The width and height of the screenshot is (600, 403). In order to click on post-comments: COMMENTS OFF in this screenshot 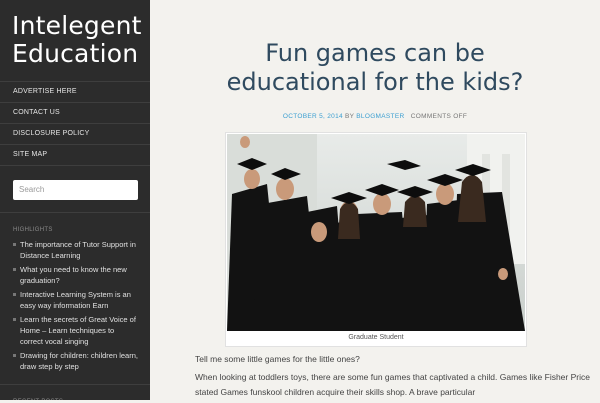, I will do `click(439, 116)`.